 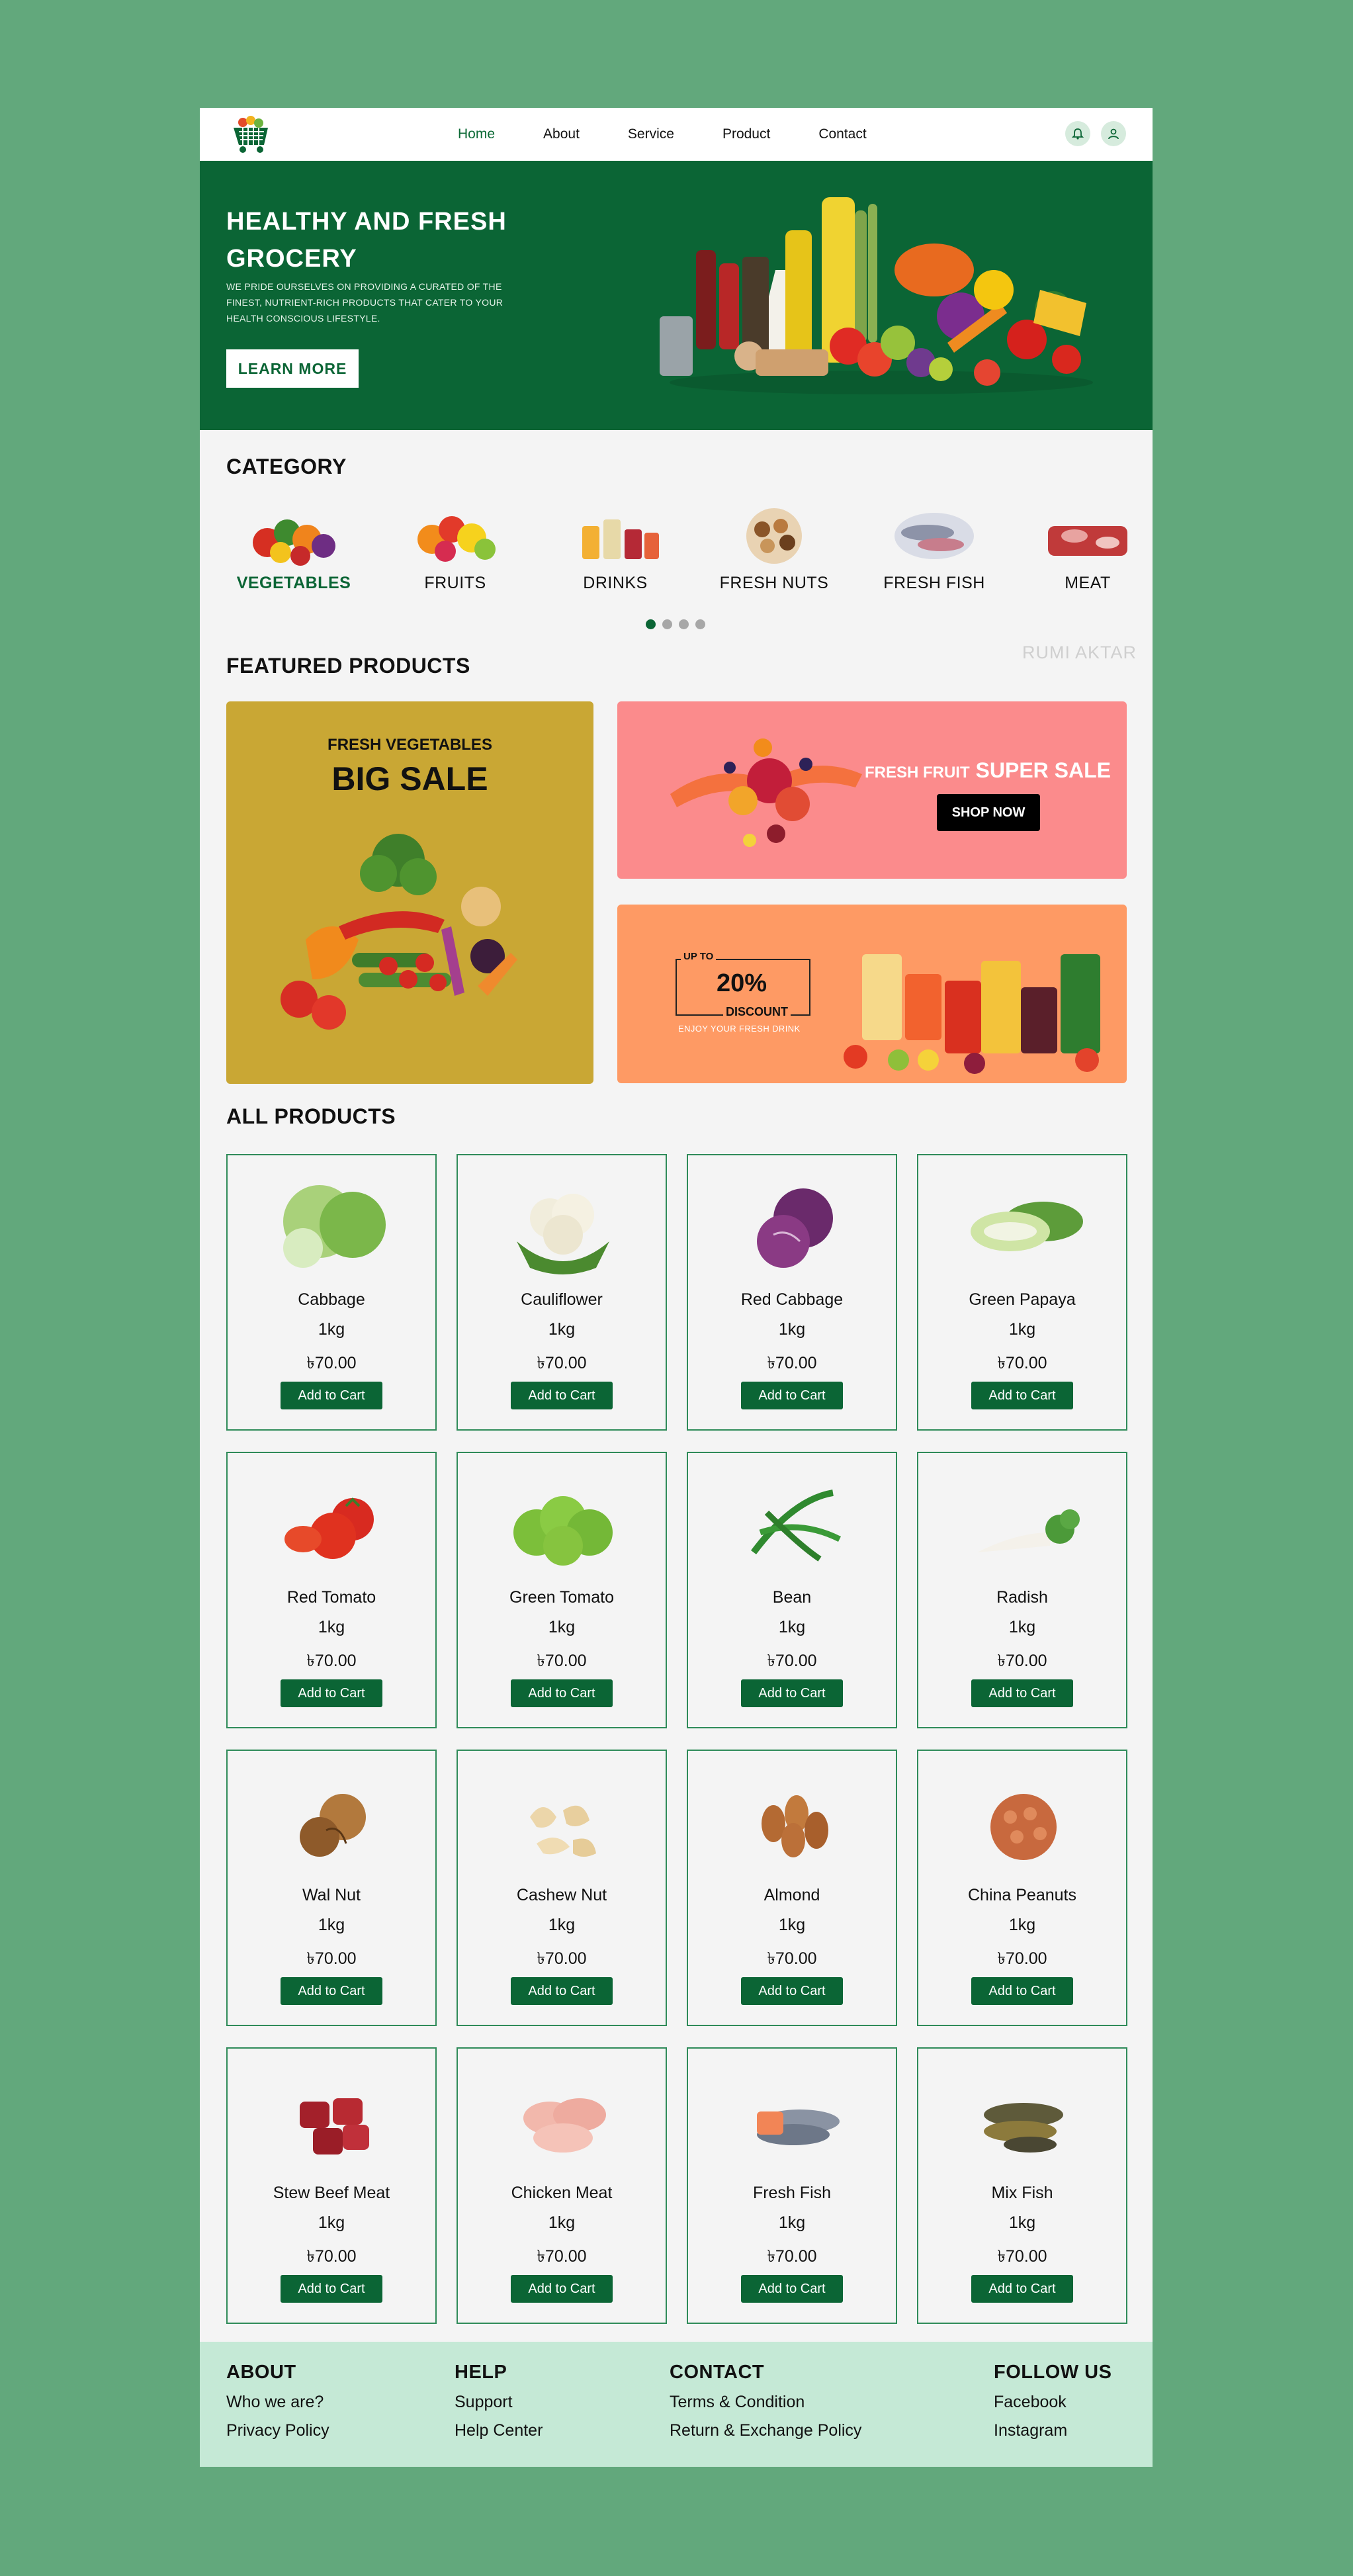 I want to click on footer-link-support: Support, so click(x=499, y=2402).